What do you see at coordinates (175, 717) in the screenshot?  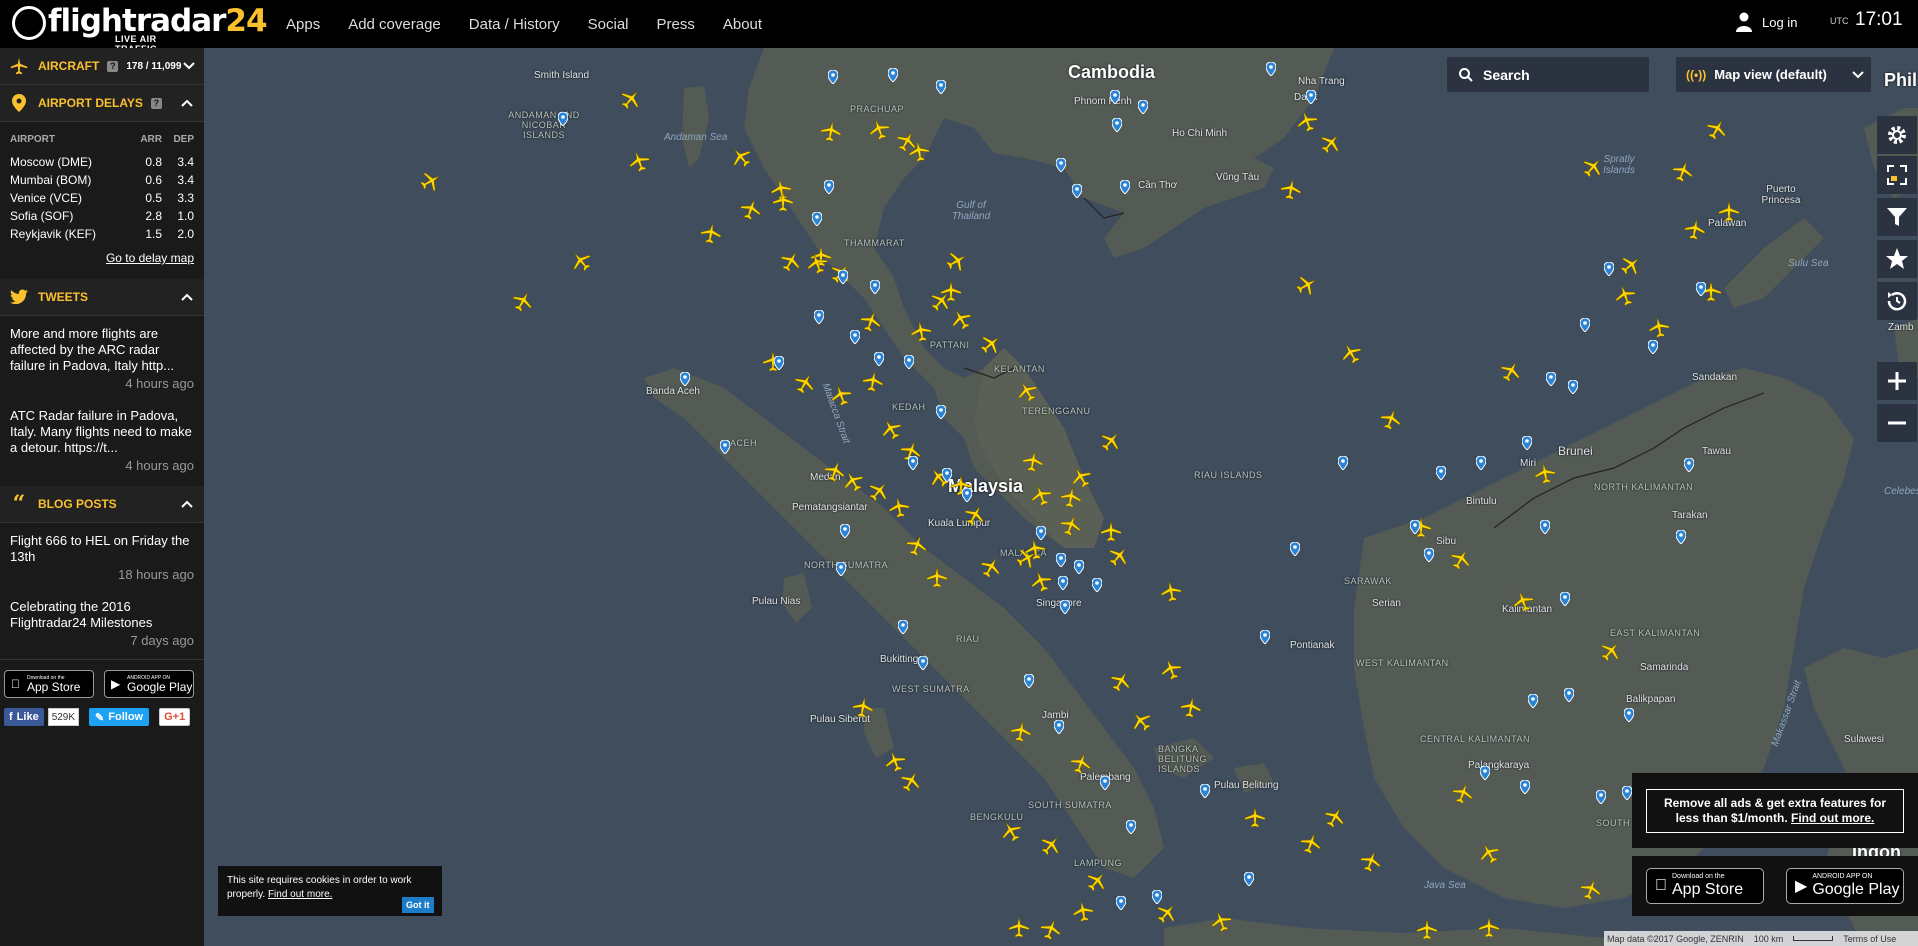 I see `google-plus-button: G+1` at bounding box center [175, 717].